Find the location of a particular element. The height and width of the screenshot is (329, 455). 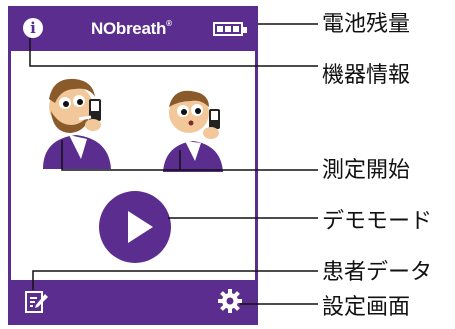

play-button is located at coordinates (135, 227).